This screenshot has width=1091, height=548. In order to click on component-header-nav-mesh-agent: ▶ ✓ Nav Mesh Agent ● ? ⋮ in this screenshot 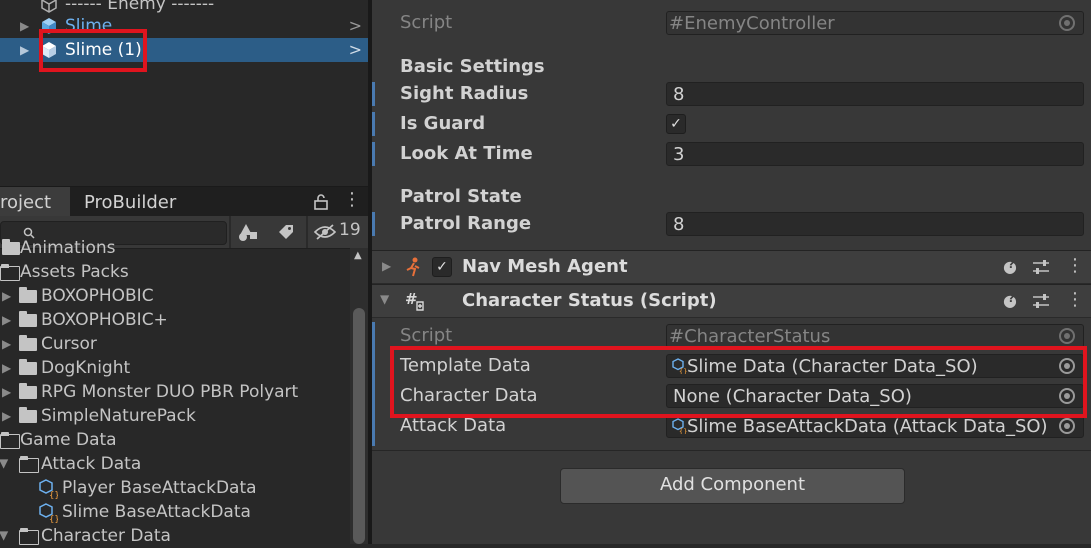, I will do `click(731, 267)`.